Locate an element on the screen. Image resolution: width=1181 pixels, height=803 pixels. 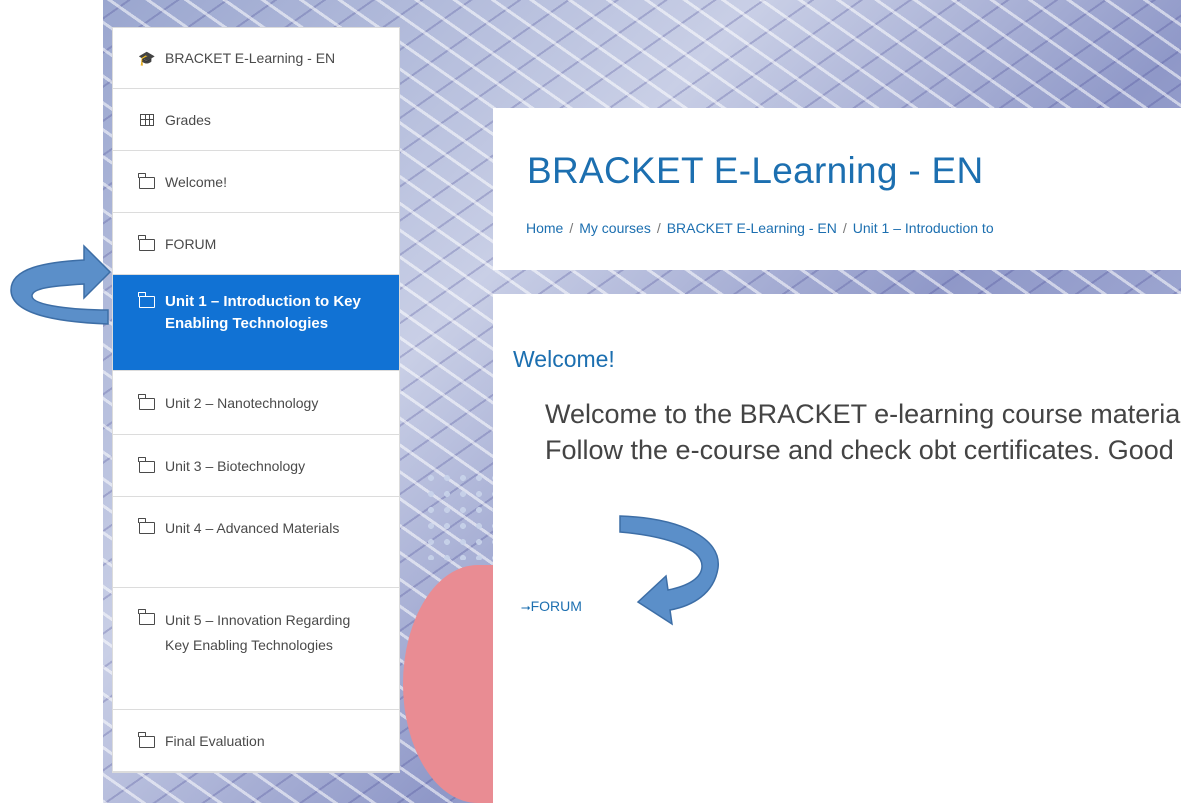
breadcrumb-home: Home is located at coordinates (544, 228).